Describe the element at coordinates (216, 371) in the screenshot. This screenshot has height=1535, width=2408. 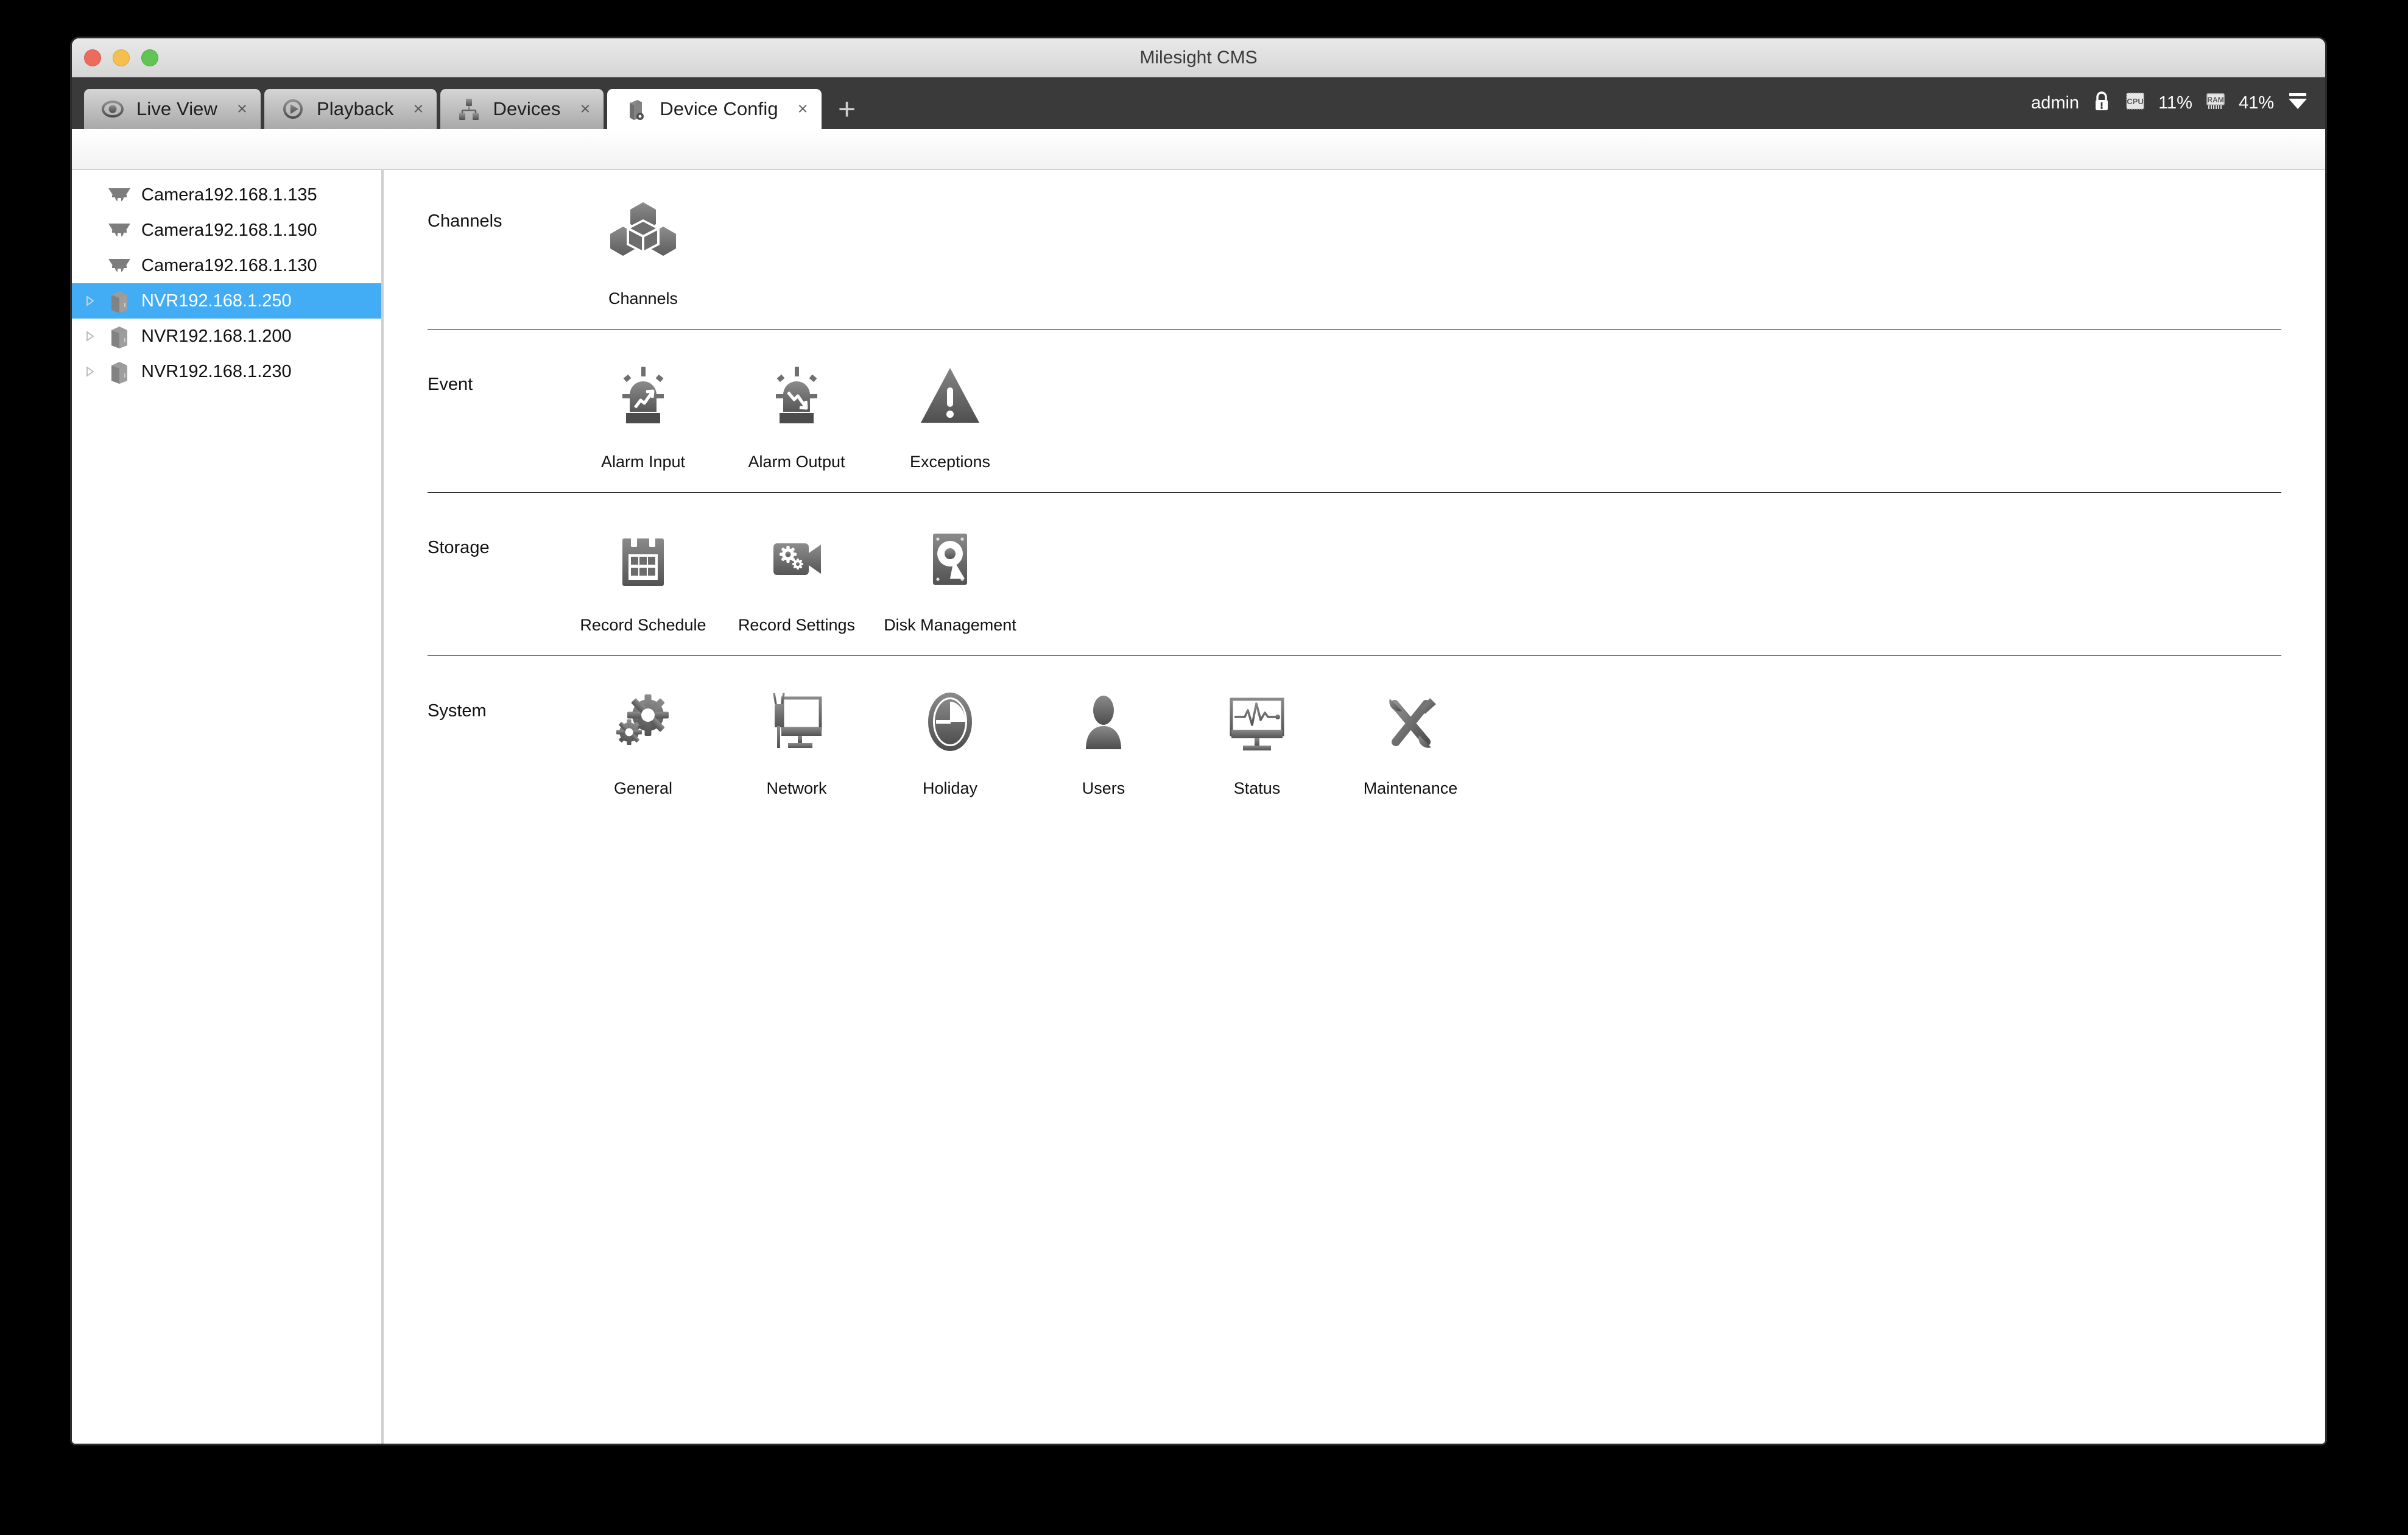
I see `sidebar-item-label: NVR192.168.1.230` at that location.